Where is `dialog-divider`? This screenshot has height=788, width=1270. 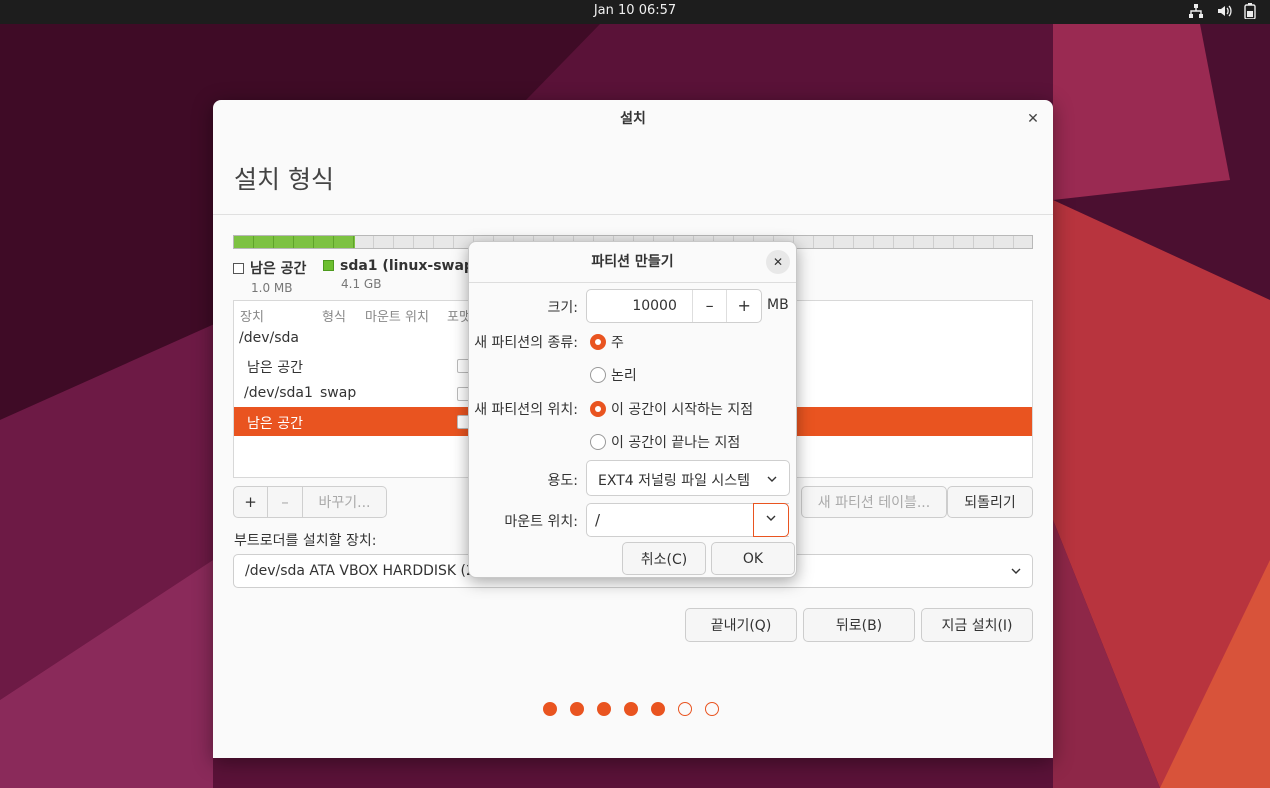 dialog-divider is located at coordinates (632, 282).